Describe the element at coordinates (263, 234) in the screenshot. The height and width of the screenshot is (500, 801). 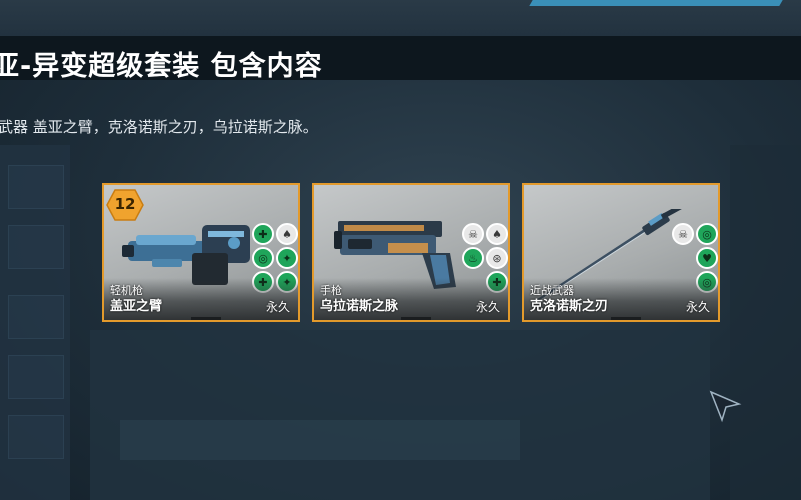
I see `crosshair-icon: ✚` at that location.